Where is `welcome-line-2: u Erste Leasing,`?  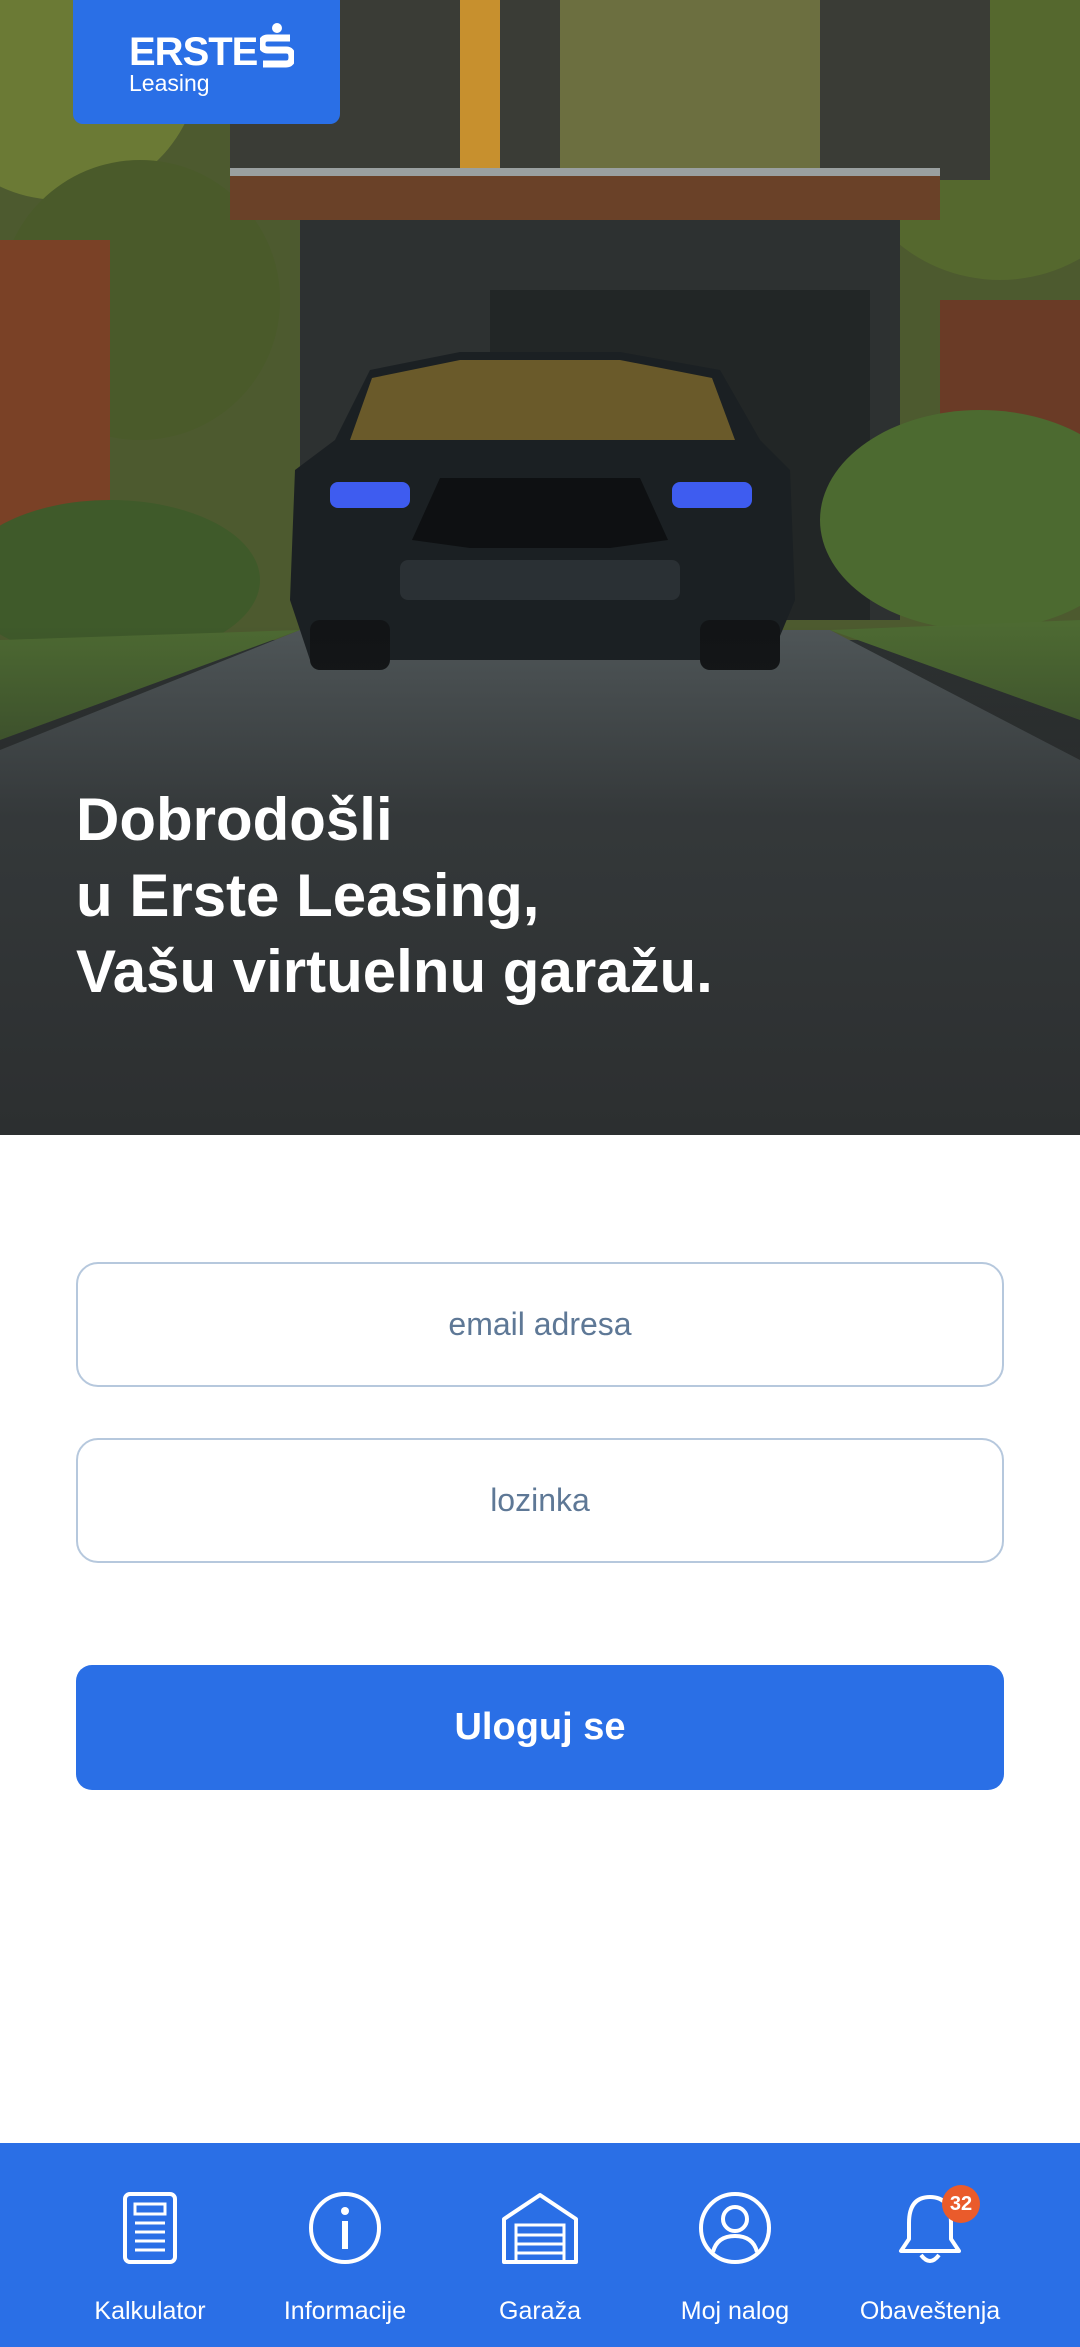
welcome-line-2: u Erste Leasing, is located at coordinates (308, 895).